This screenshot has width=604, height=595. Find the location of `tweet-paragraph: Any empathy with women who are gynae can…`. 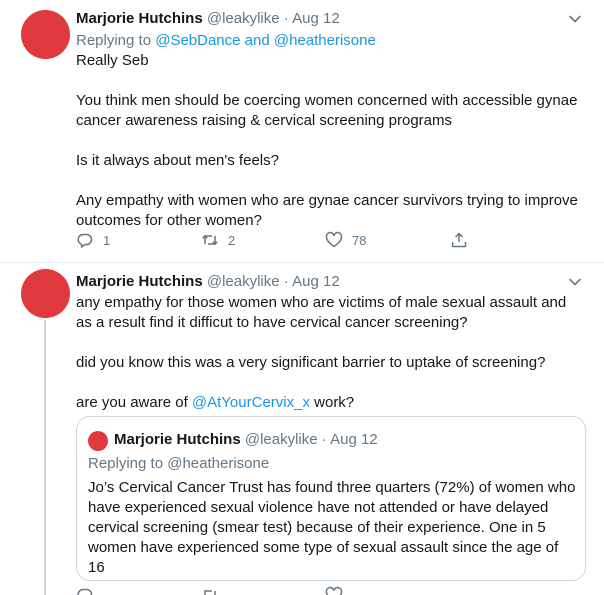

tweet-paragraph: Any empathy with women who are gynae can… is located at coordinates (327, 210).